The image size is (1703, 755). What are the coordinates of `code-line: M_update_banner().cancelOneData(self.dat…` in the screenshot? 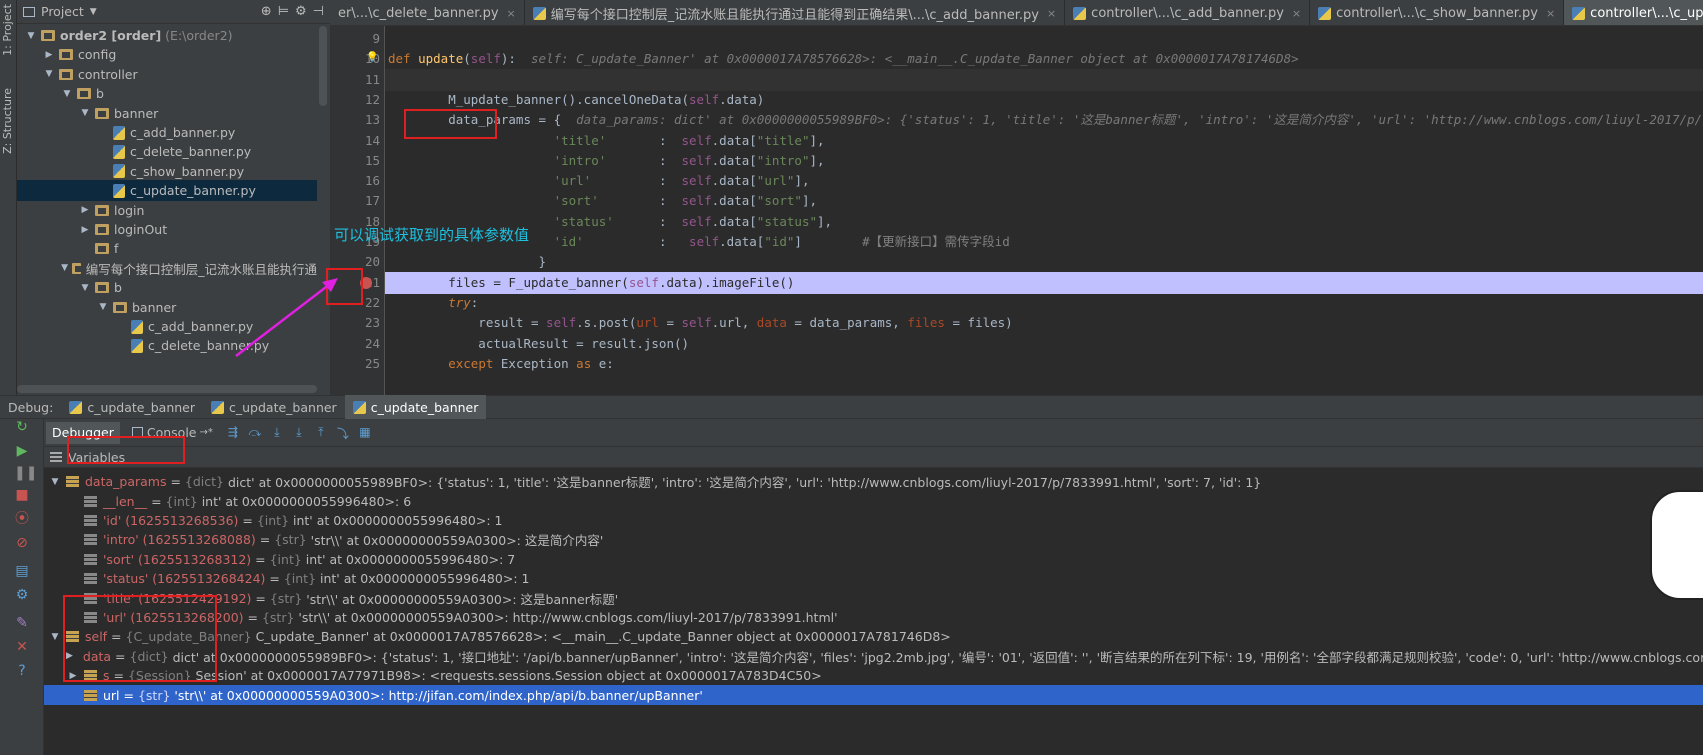 It's located at (576, 100).